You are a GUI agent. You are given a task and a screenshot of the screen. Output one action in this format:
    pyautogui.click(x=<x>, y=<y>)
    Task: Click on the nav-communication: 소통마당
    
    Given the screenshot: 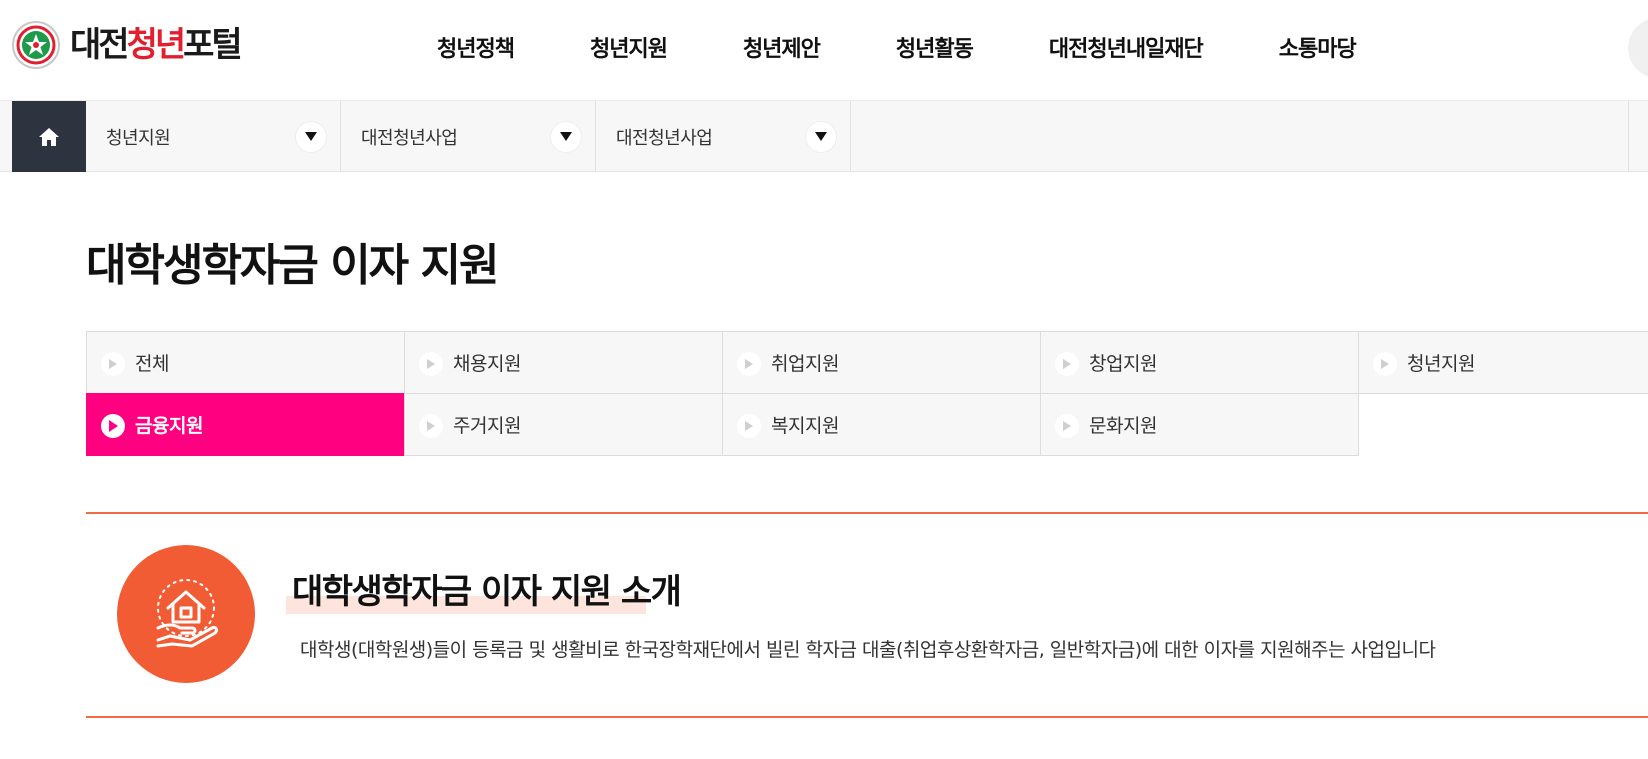 What is the action you would take?
    pyautogui.click(x=1318, y=50)
    